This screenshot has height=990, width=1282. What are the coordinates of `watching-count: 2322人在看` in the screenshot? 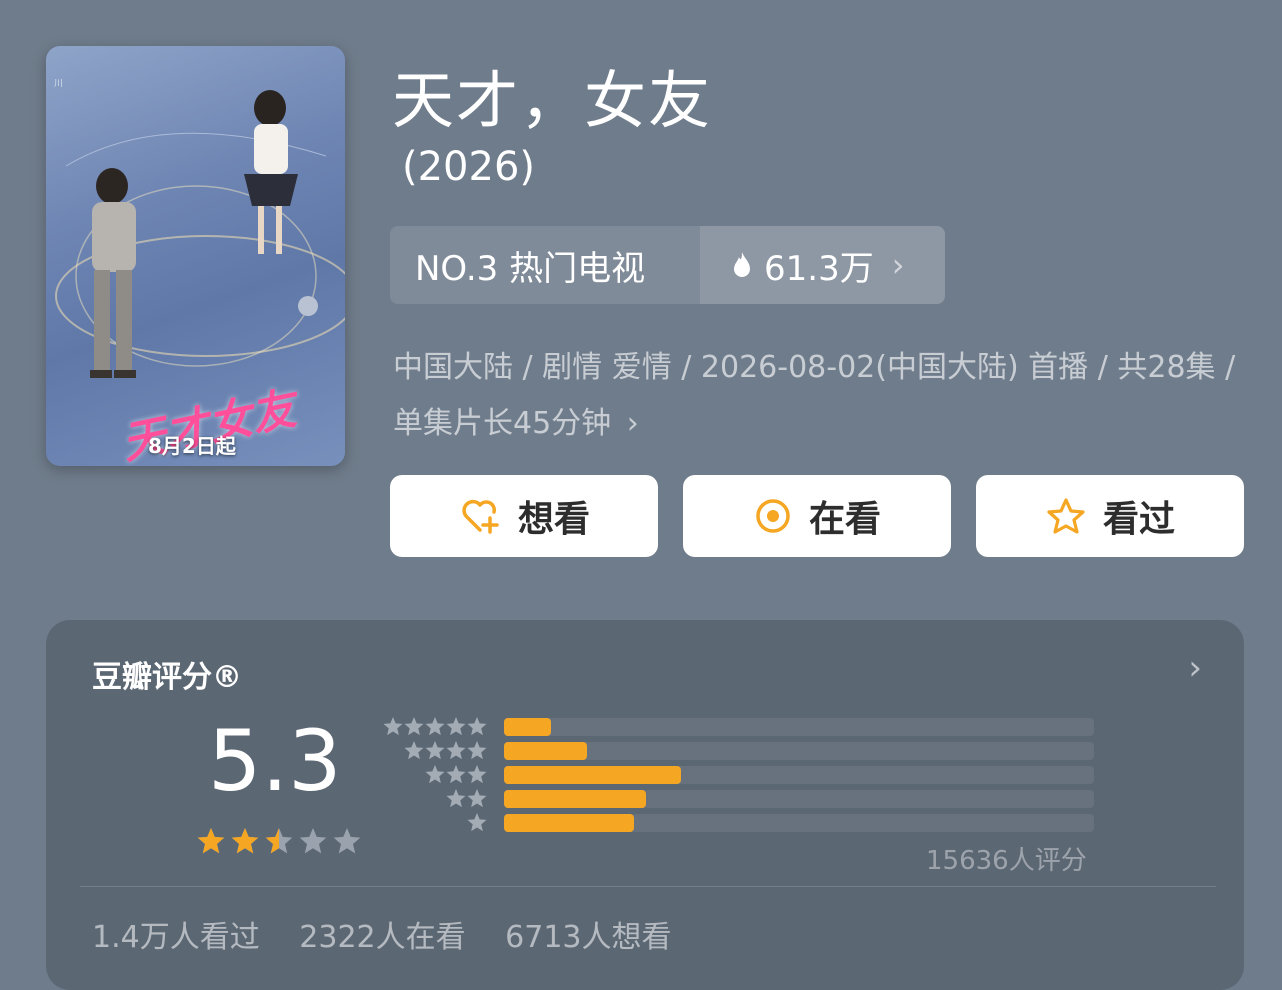 It's located at (382, 937).